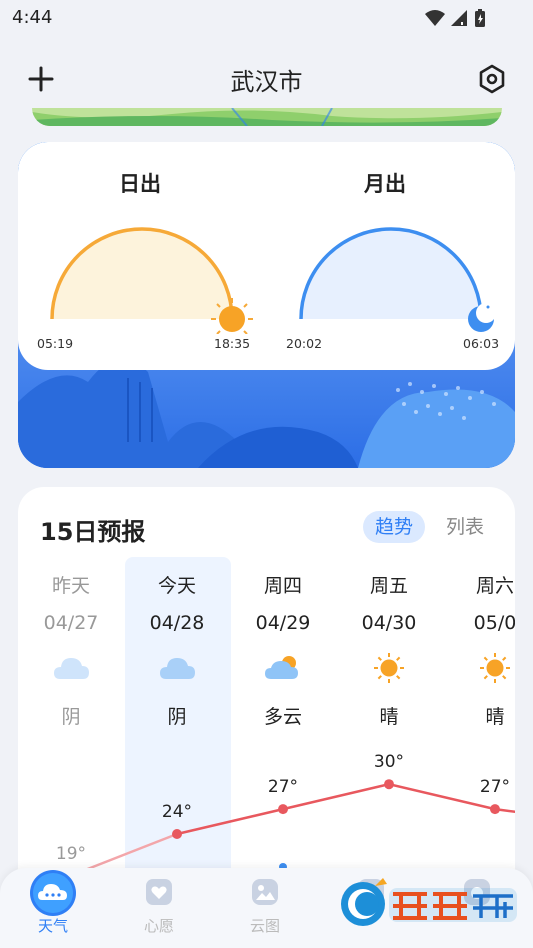  What do you see at coordinates (430, 904) in the screenshot?
I see `watermark-logo` at bounding box center [430, 904].